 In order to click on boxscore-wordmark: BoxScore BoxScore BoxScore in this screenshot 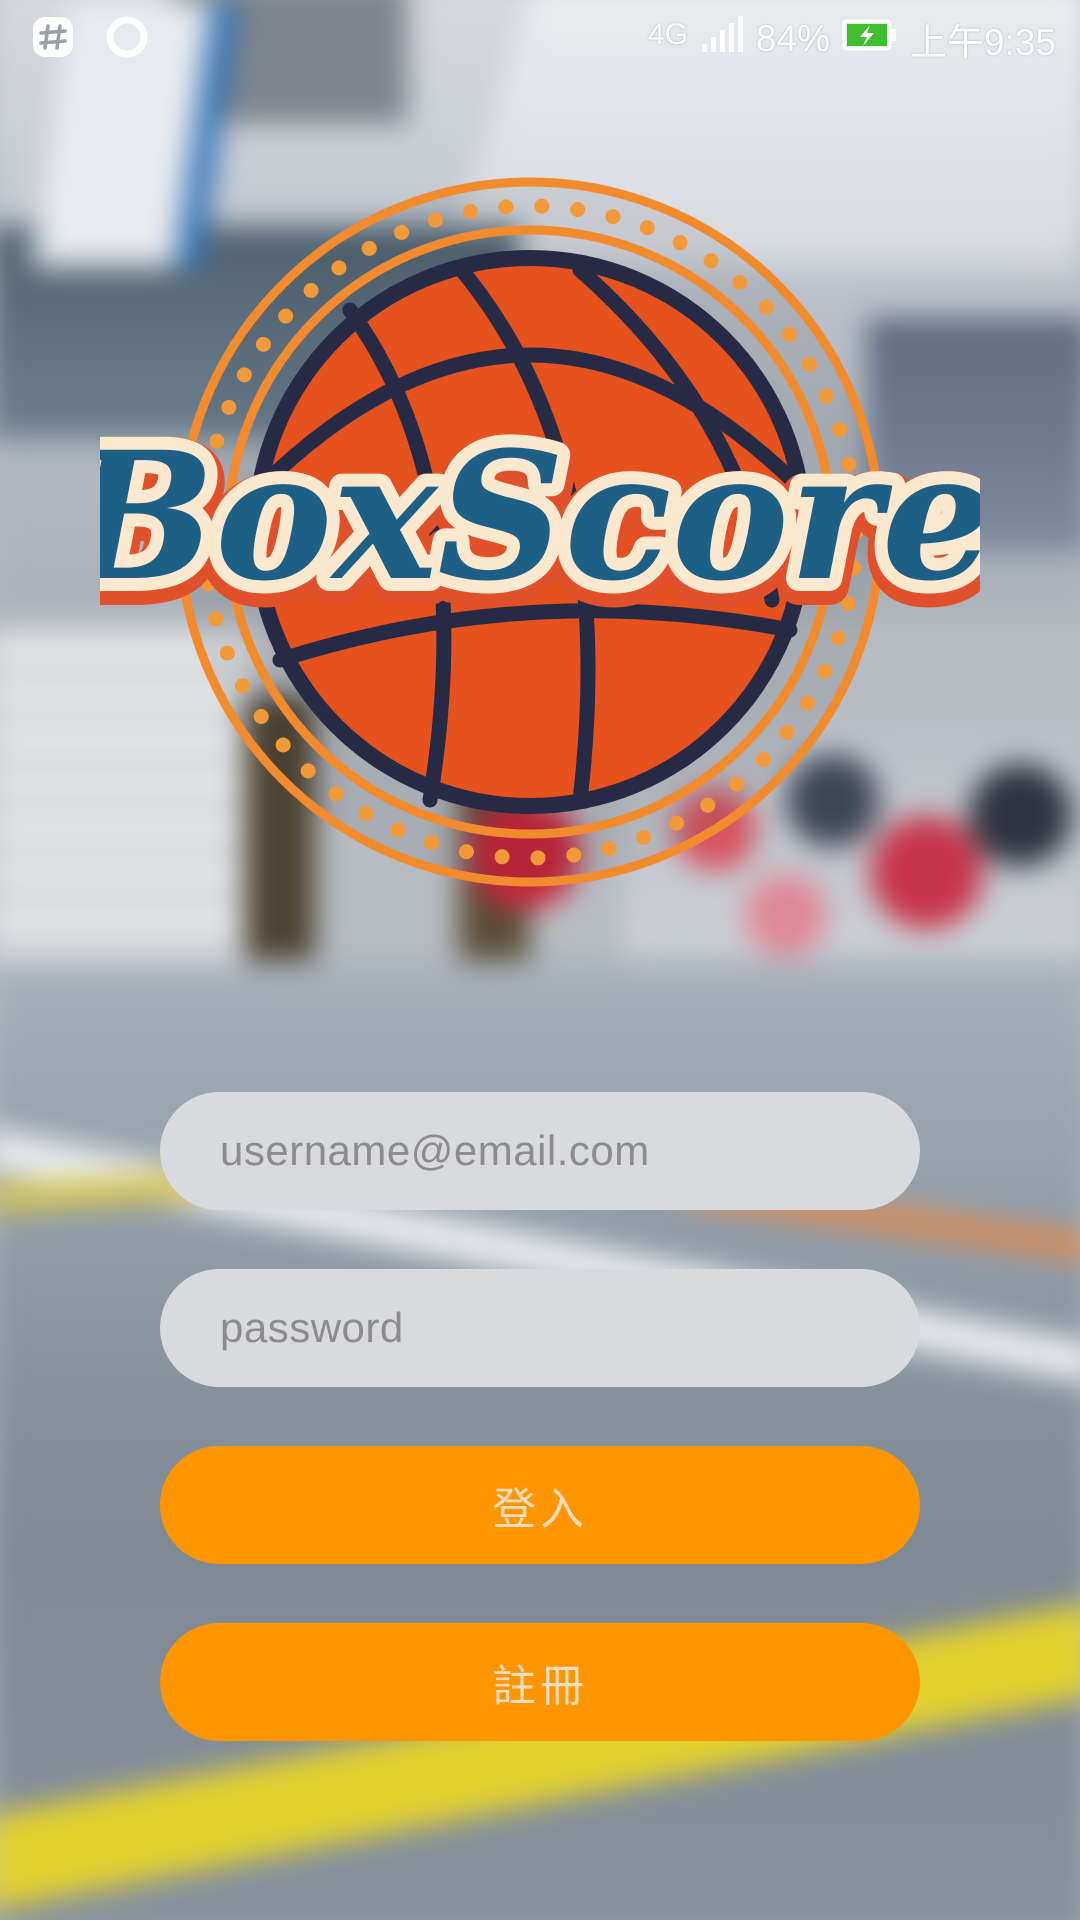, I will do `click(527, 523)`.